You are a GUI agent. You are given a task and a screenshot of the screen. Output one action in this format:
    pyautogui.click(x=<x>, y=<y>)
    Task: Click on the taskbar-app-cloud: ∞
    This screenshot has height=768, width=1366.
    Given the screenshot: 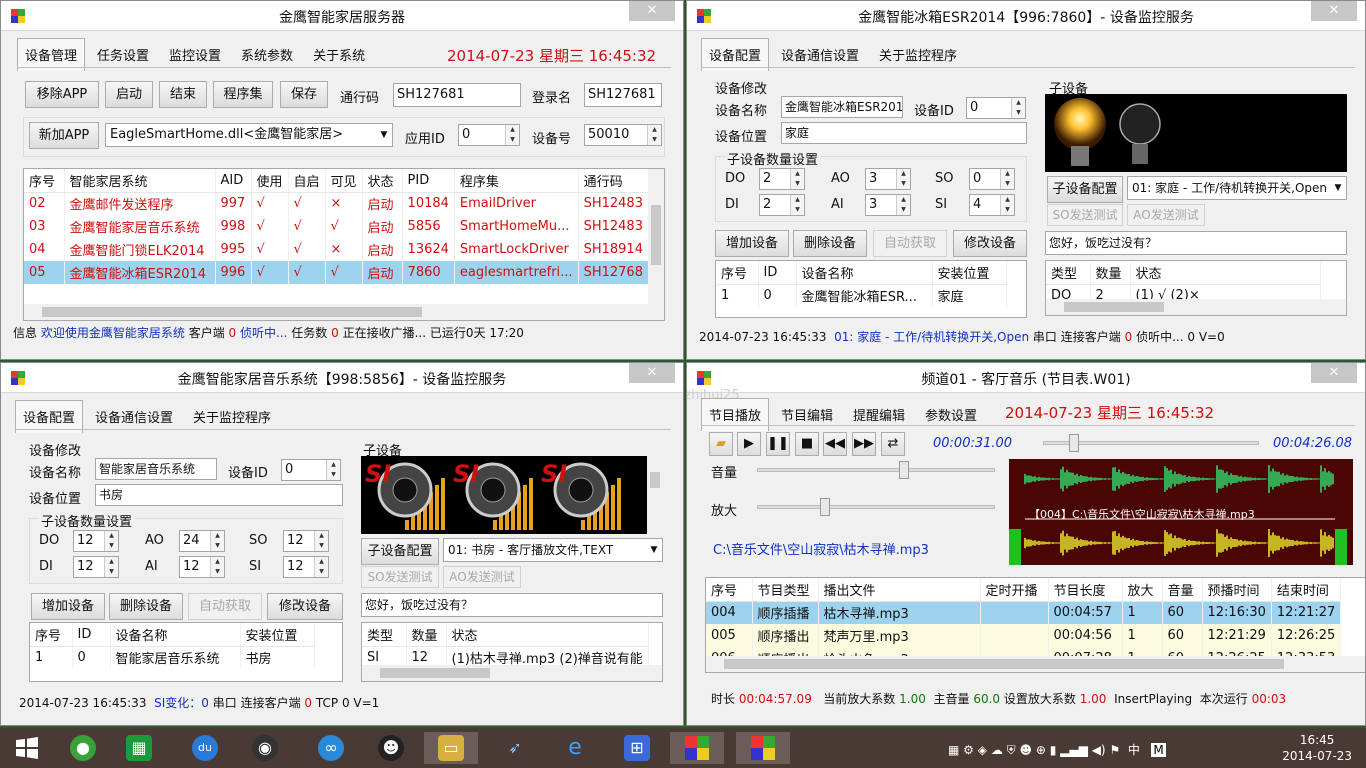 What is the action you would take?
    pyautogui.click(x=331, y=748)
    